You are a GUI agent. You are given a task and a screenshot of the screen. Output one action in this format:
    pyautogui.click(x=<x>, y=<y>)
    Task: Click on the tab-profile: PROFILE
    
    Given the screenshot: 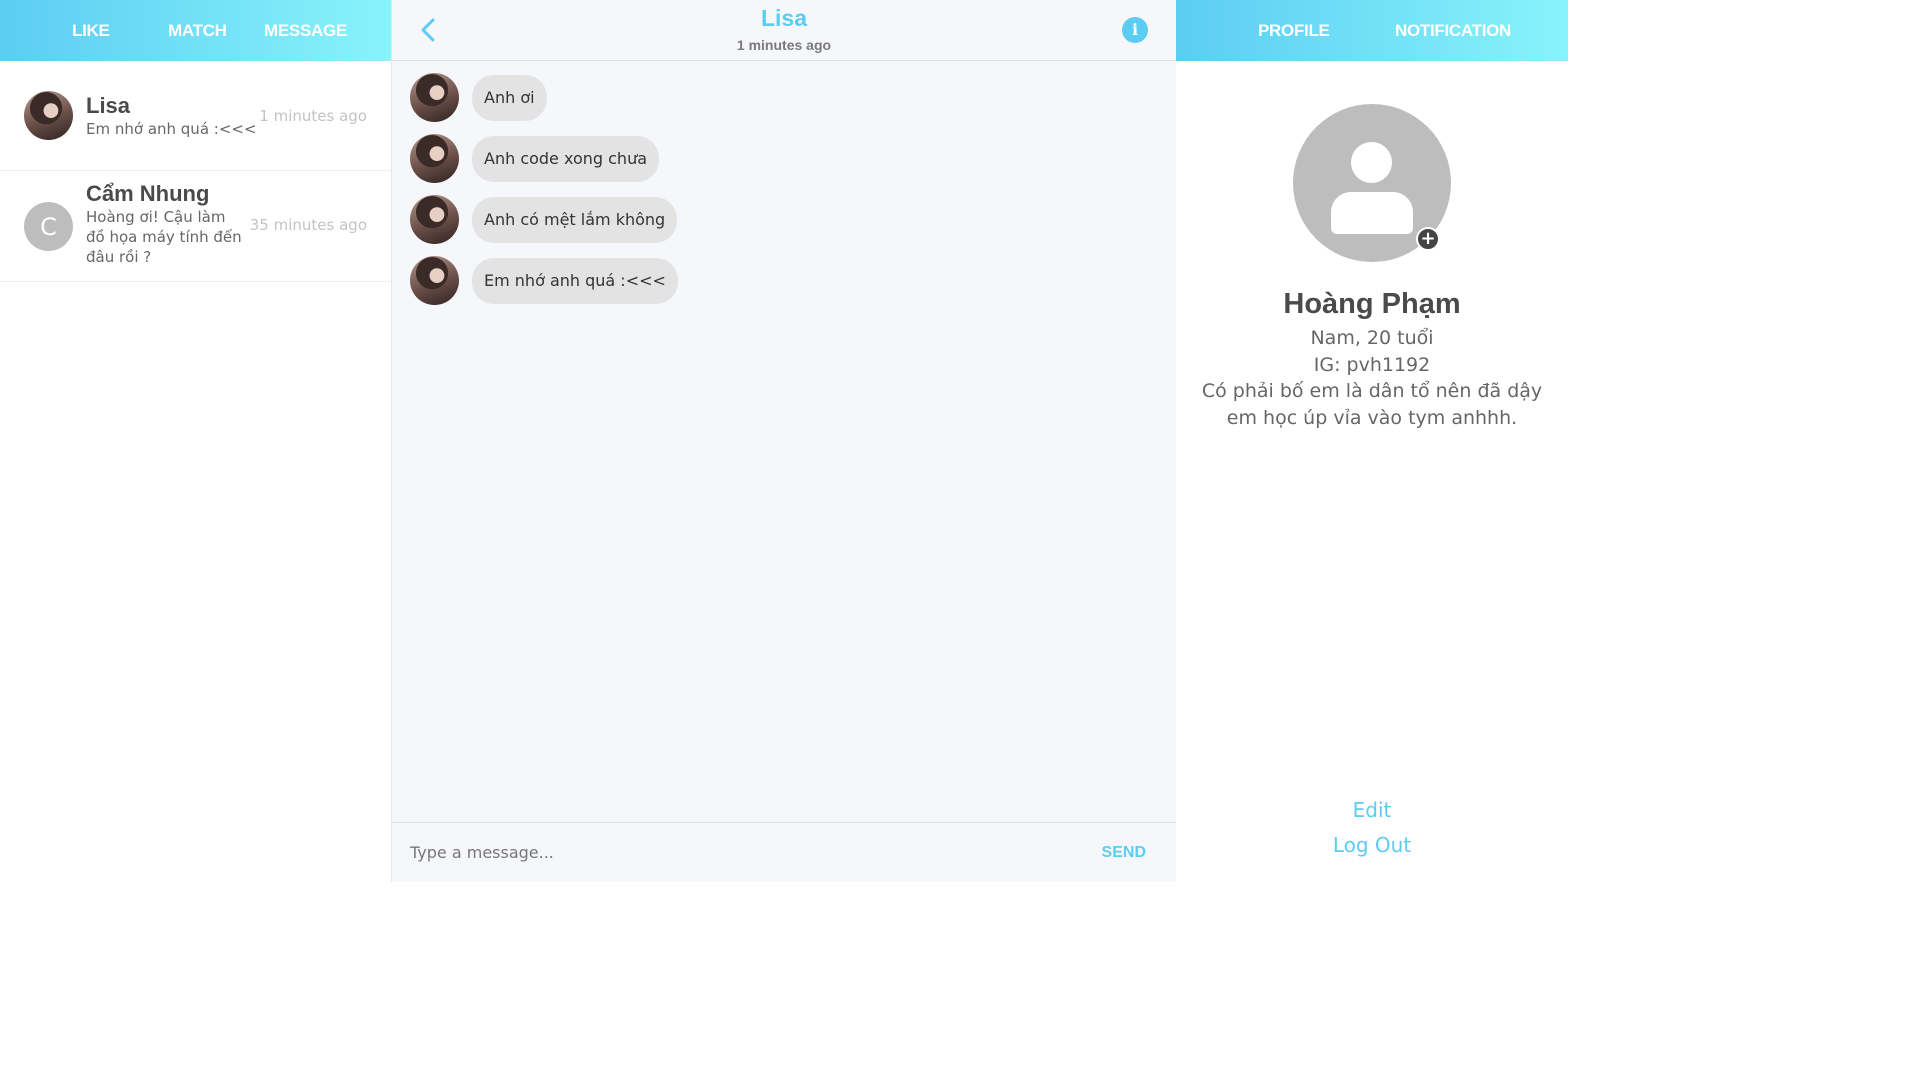 What is the action you would take?
    pyautogui.click(x=1294, y=31)
    